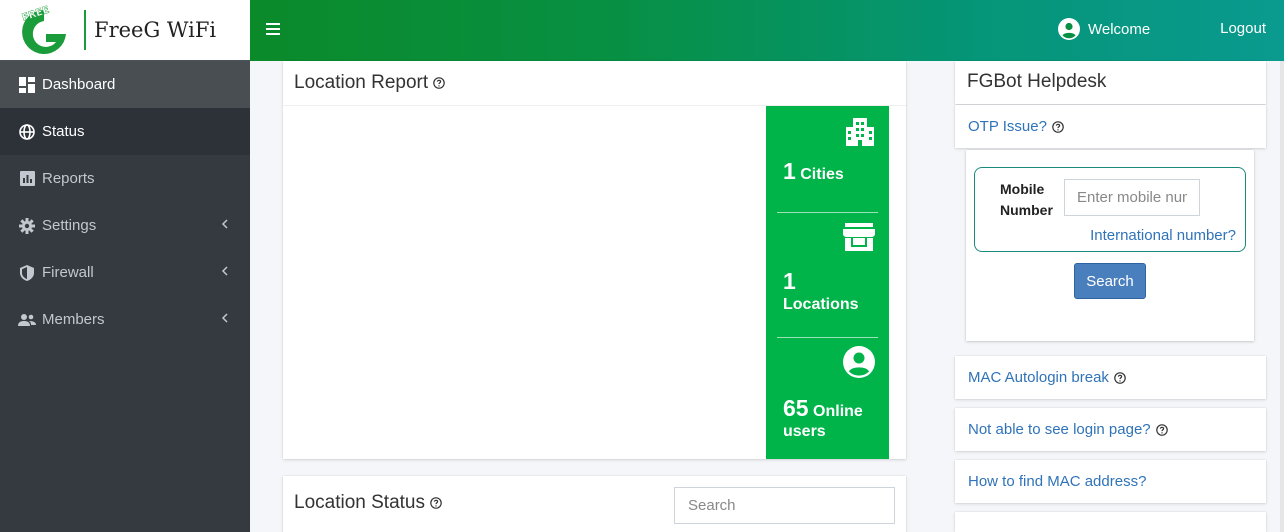 The width and height of the screenshot is (1284, 532). What do you see at coordinates (813, 171) in the screenshot?
I see `stat-cities-value: 1 Cities` at bounding box center [813, 171].